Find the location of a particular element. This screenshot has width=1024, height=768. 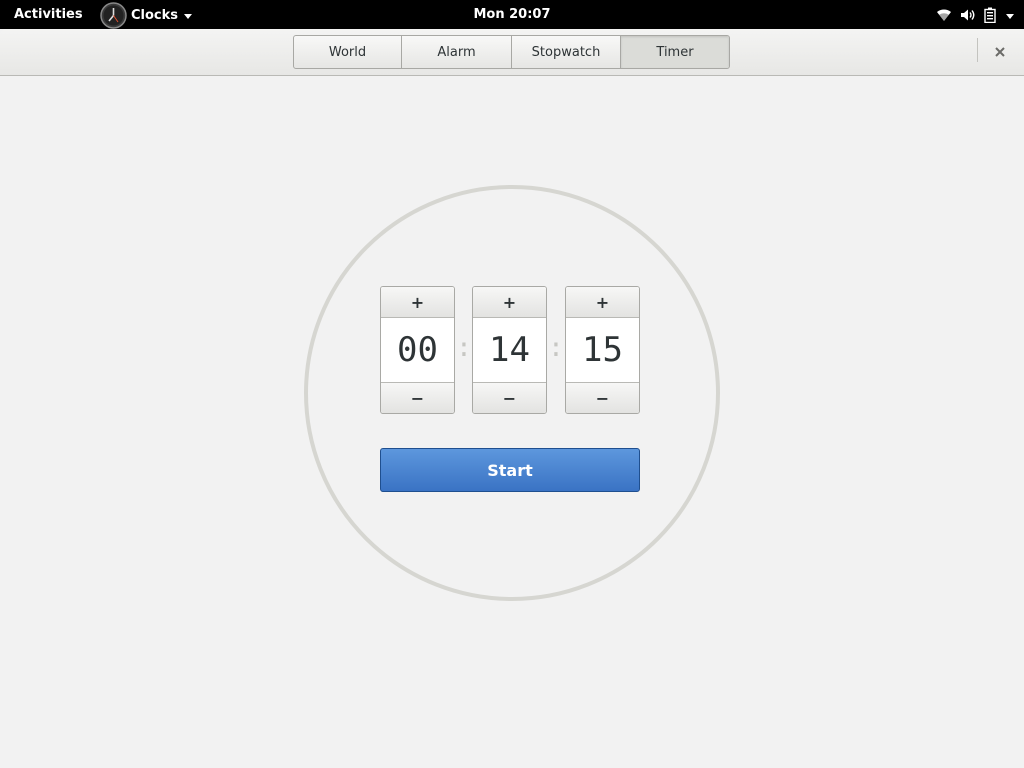

hours-value: 00 is located at coordinates (417, 350).